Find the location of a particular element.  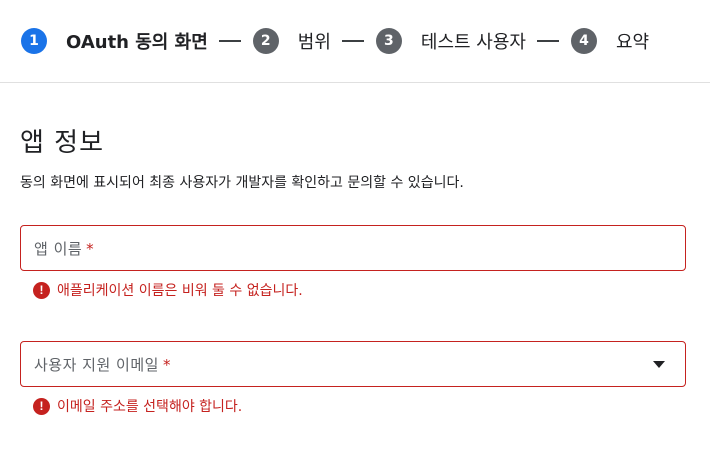

support-email-error: ! 이메일 주소를 선택해야 합니다. is located at coordinates (359, 406).